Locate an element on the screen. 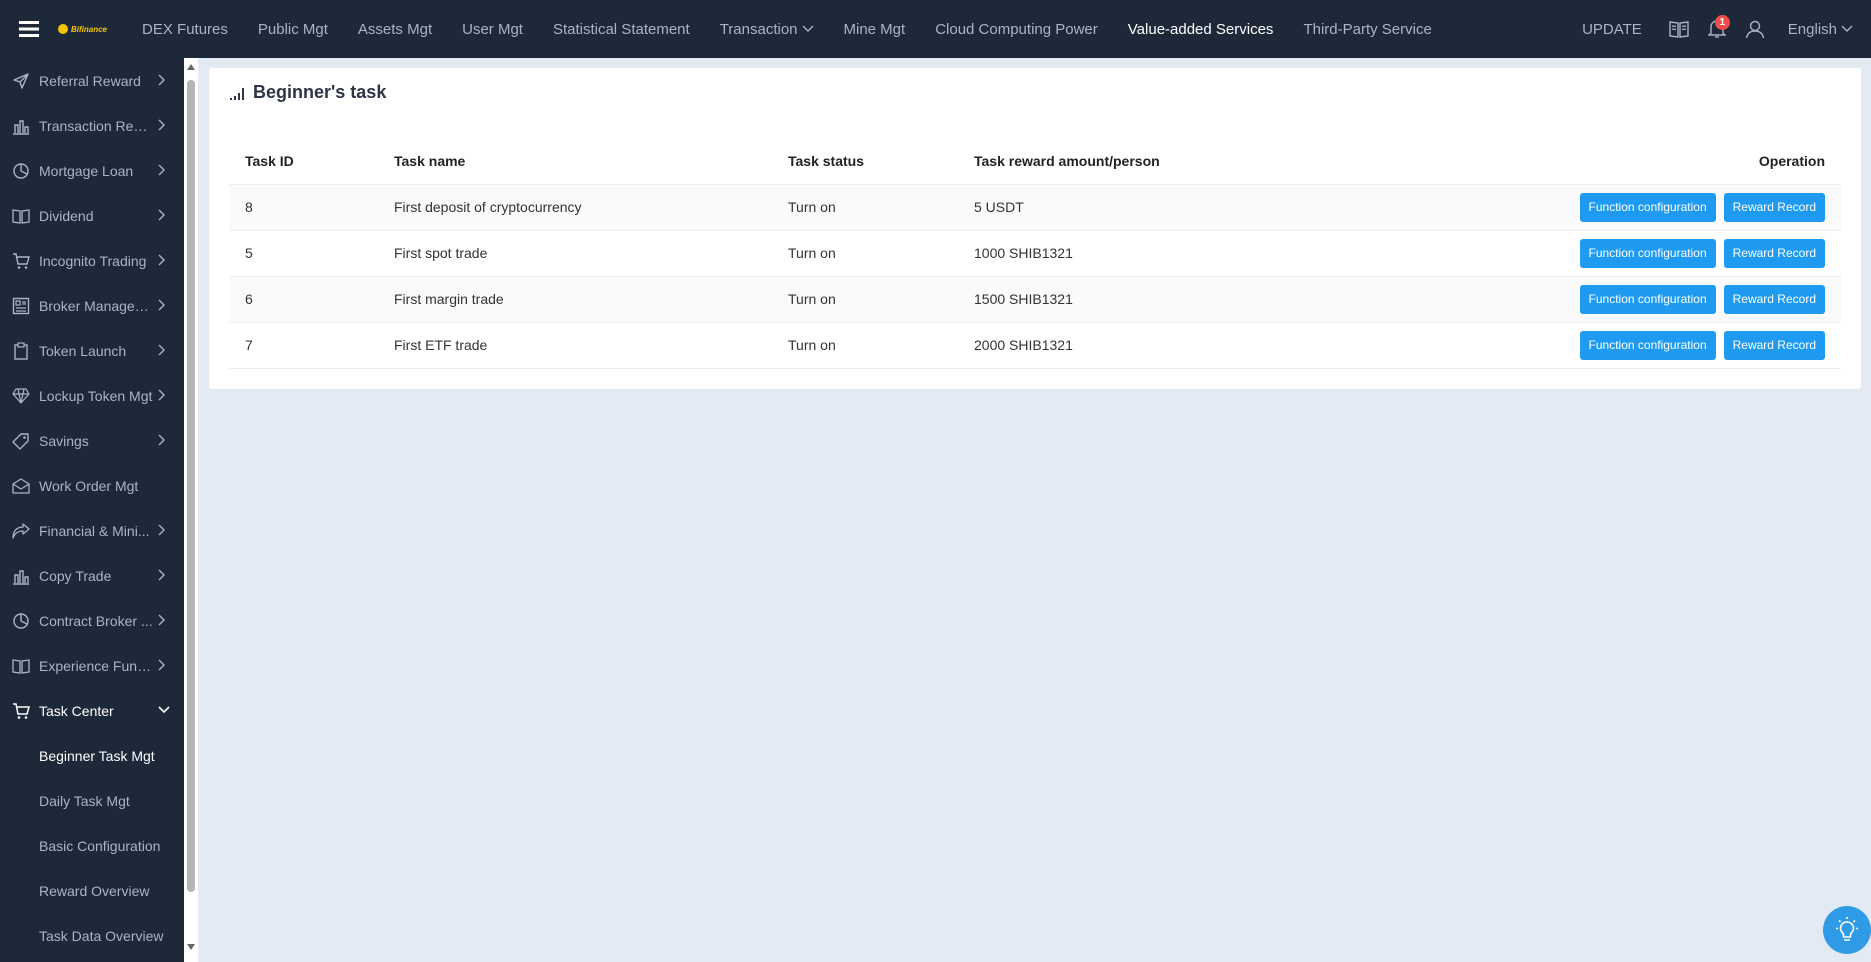 This screenshot has width=1871, height=962. docs-button is located at coordinates (1679, 29).